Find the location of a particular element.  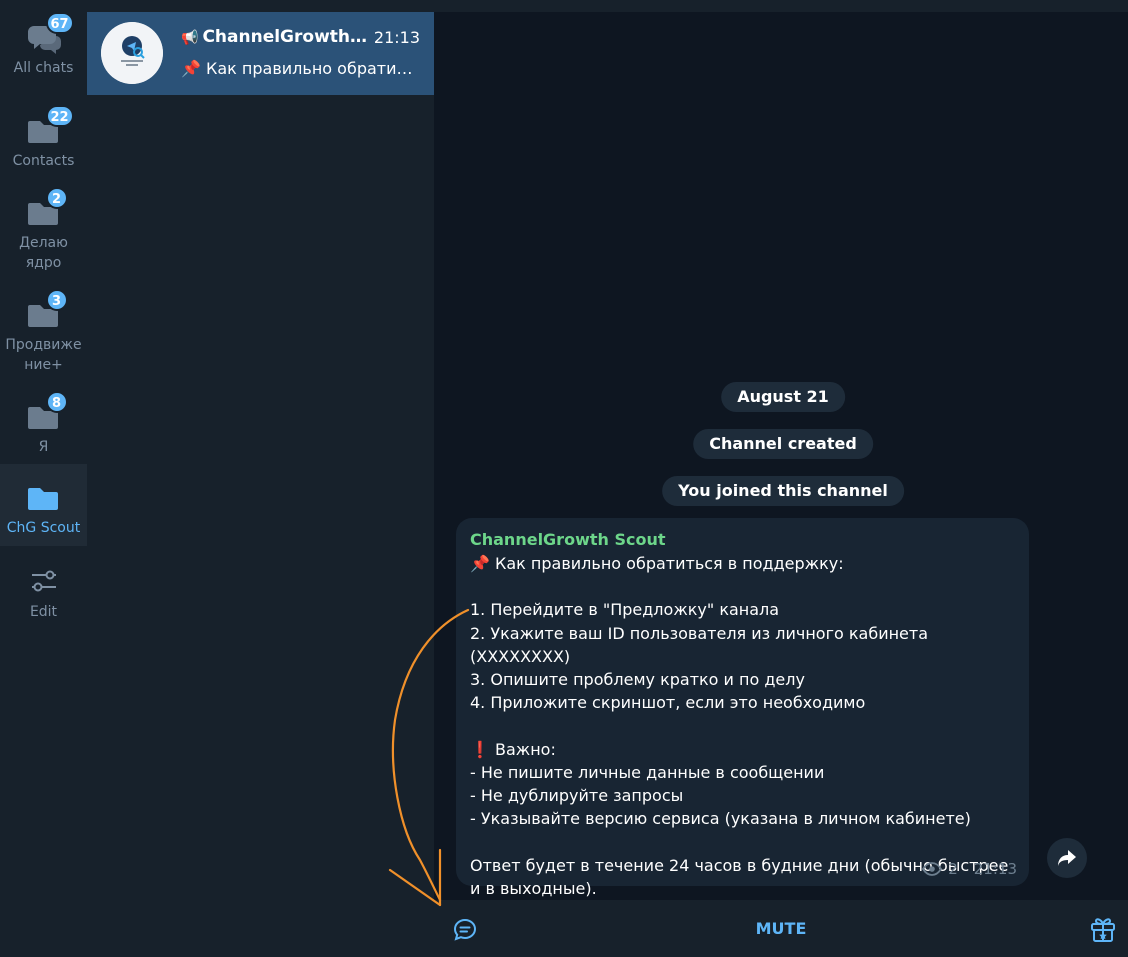

folder-label: Contacts is located at coordinates (43, 161).